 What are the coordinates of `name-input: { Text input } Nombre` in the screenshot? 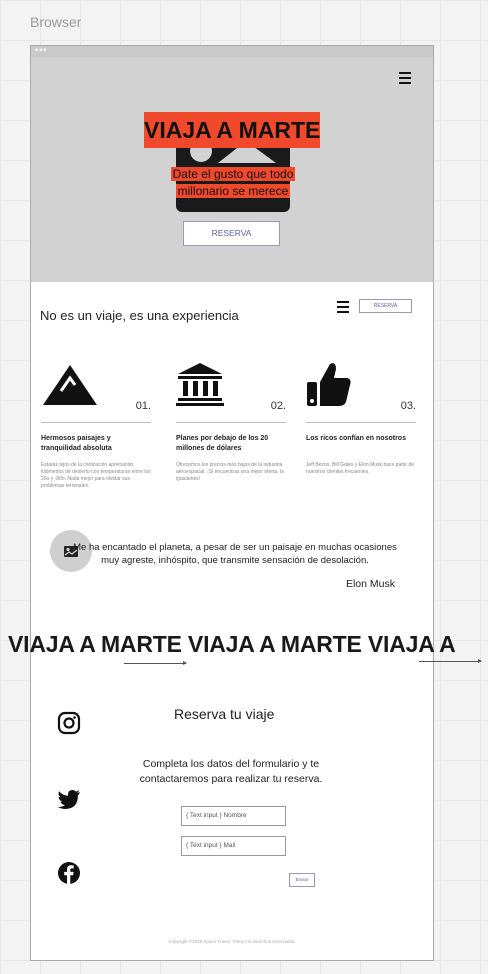 It's located at (233, 816).